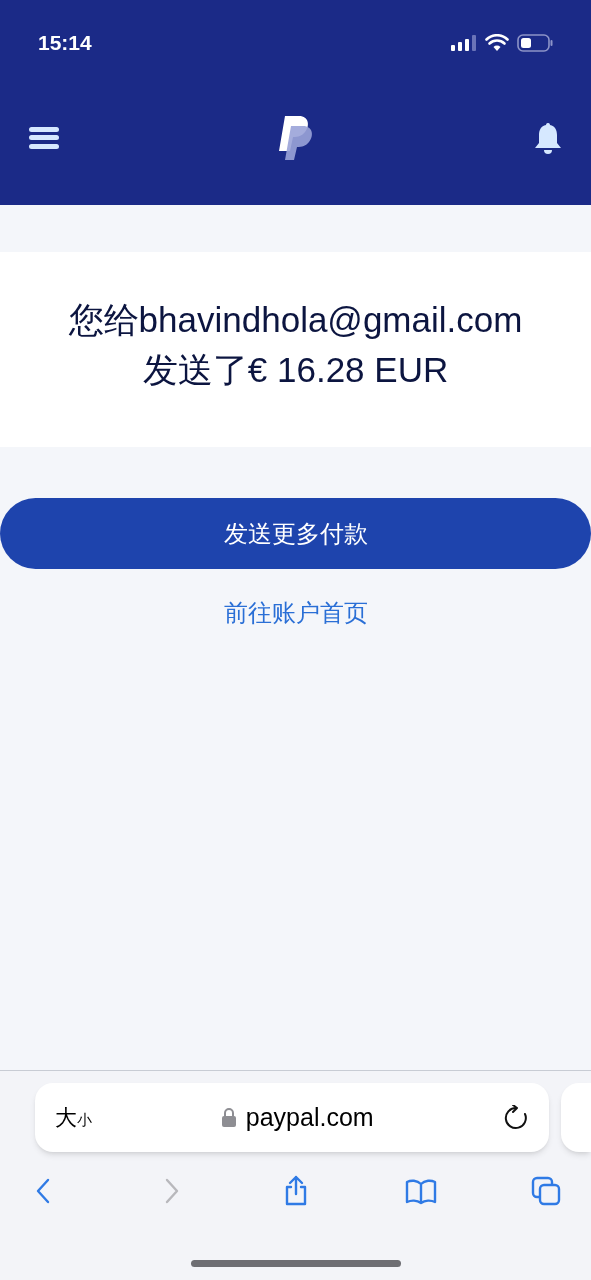  What do you see at coordinates (73, 1117) in the screenshot?
I see `text-size-button: 大小` at bounding box center [73, 1117].